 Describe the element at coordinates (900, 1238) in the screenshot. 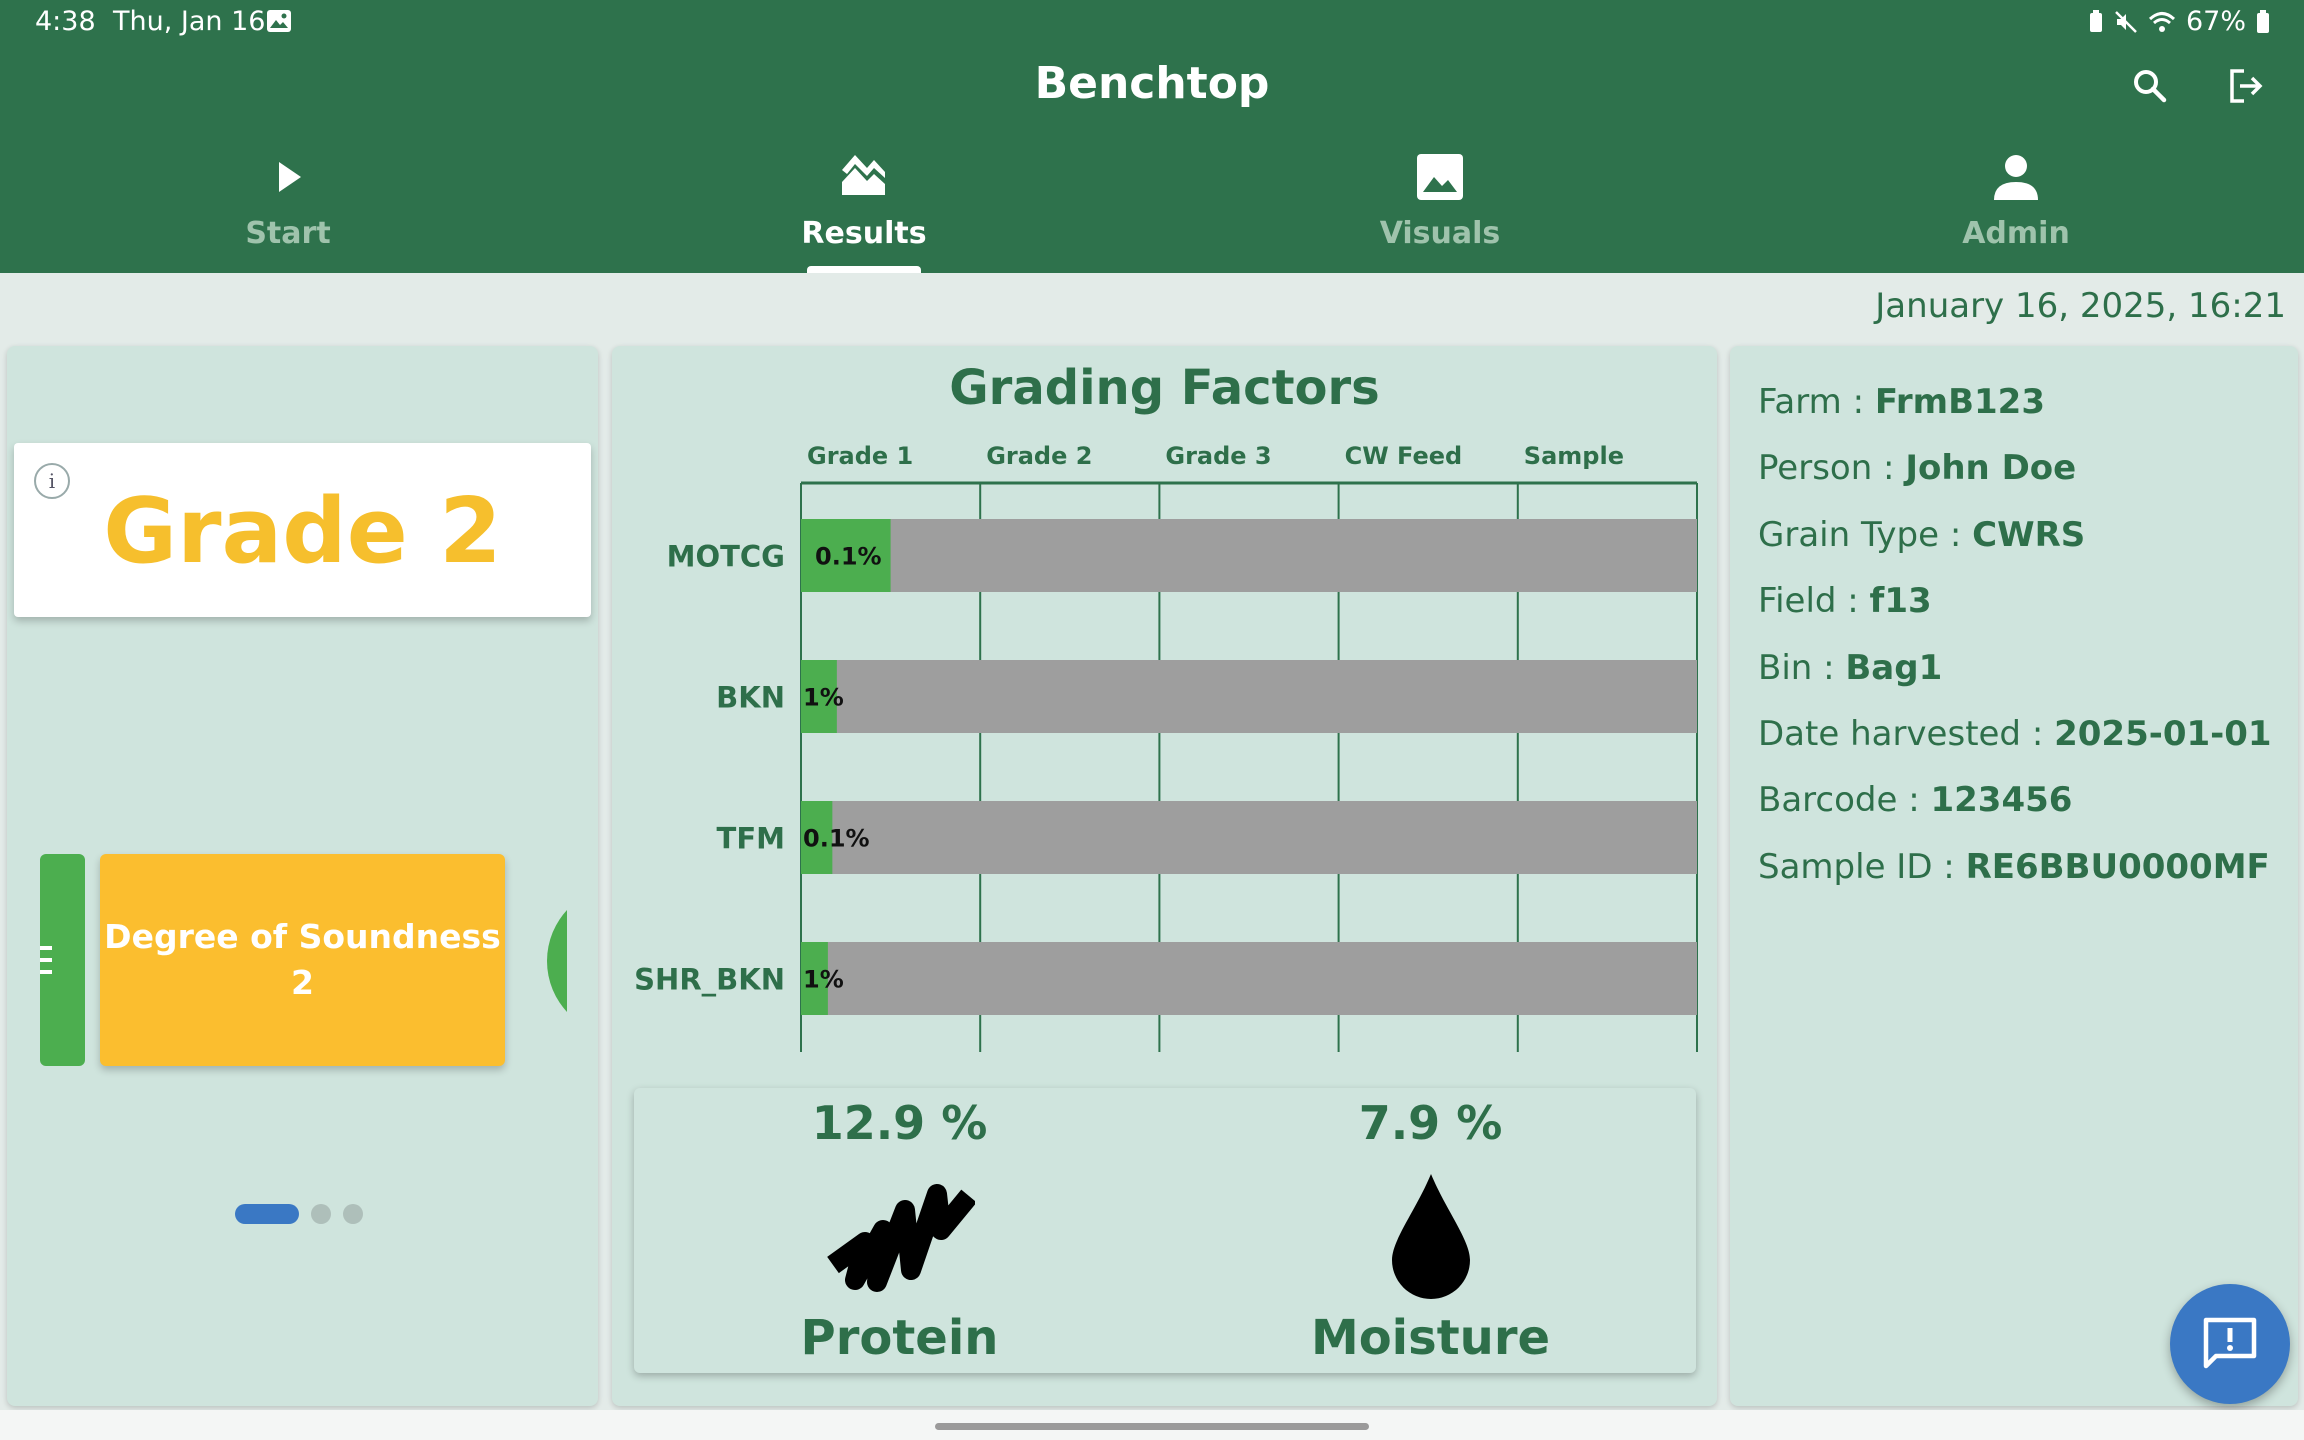

I see `protein-helix-icon` at that location.